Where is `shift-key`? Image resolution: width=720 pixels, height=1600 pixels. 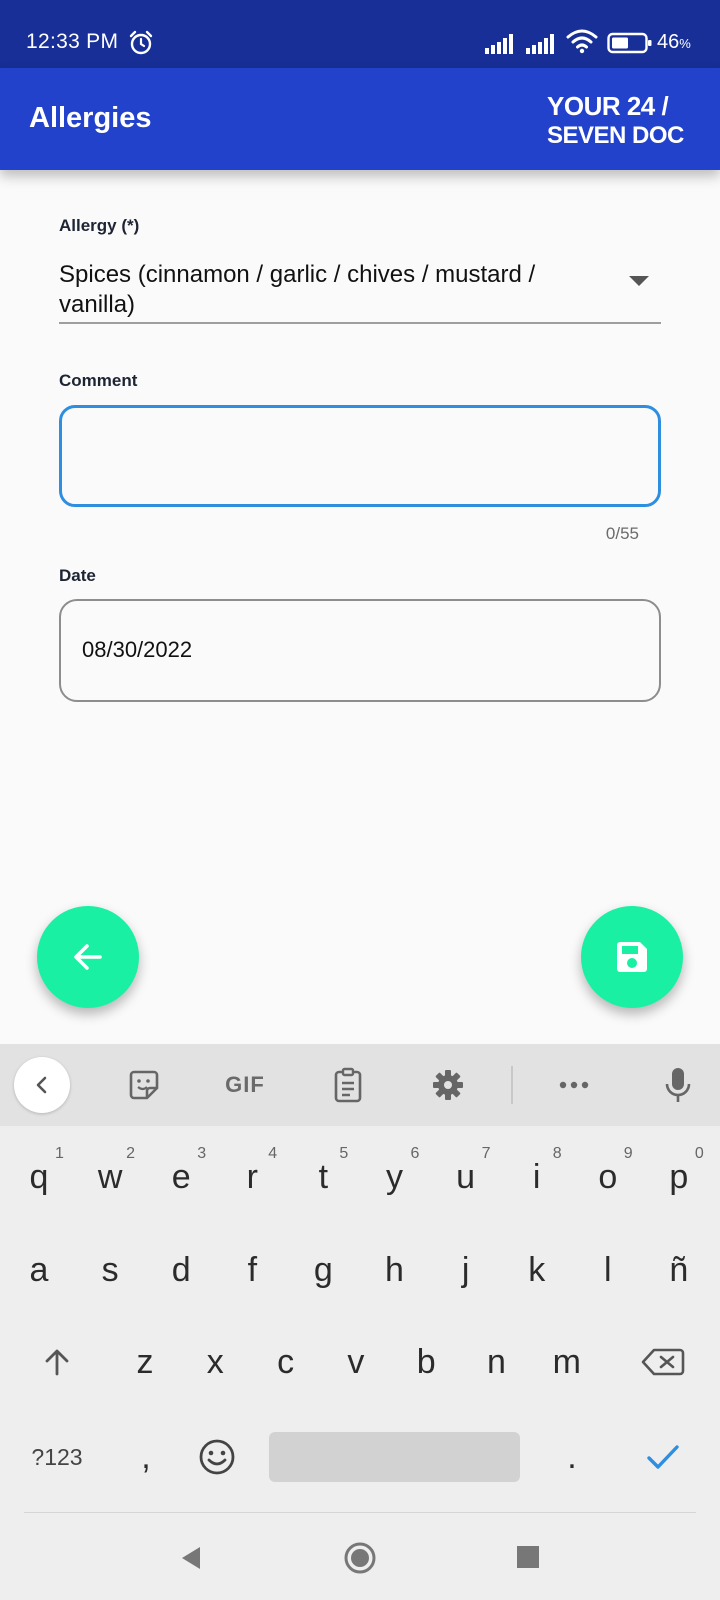 shift-key is located at coordinates (57, 1362).